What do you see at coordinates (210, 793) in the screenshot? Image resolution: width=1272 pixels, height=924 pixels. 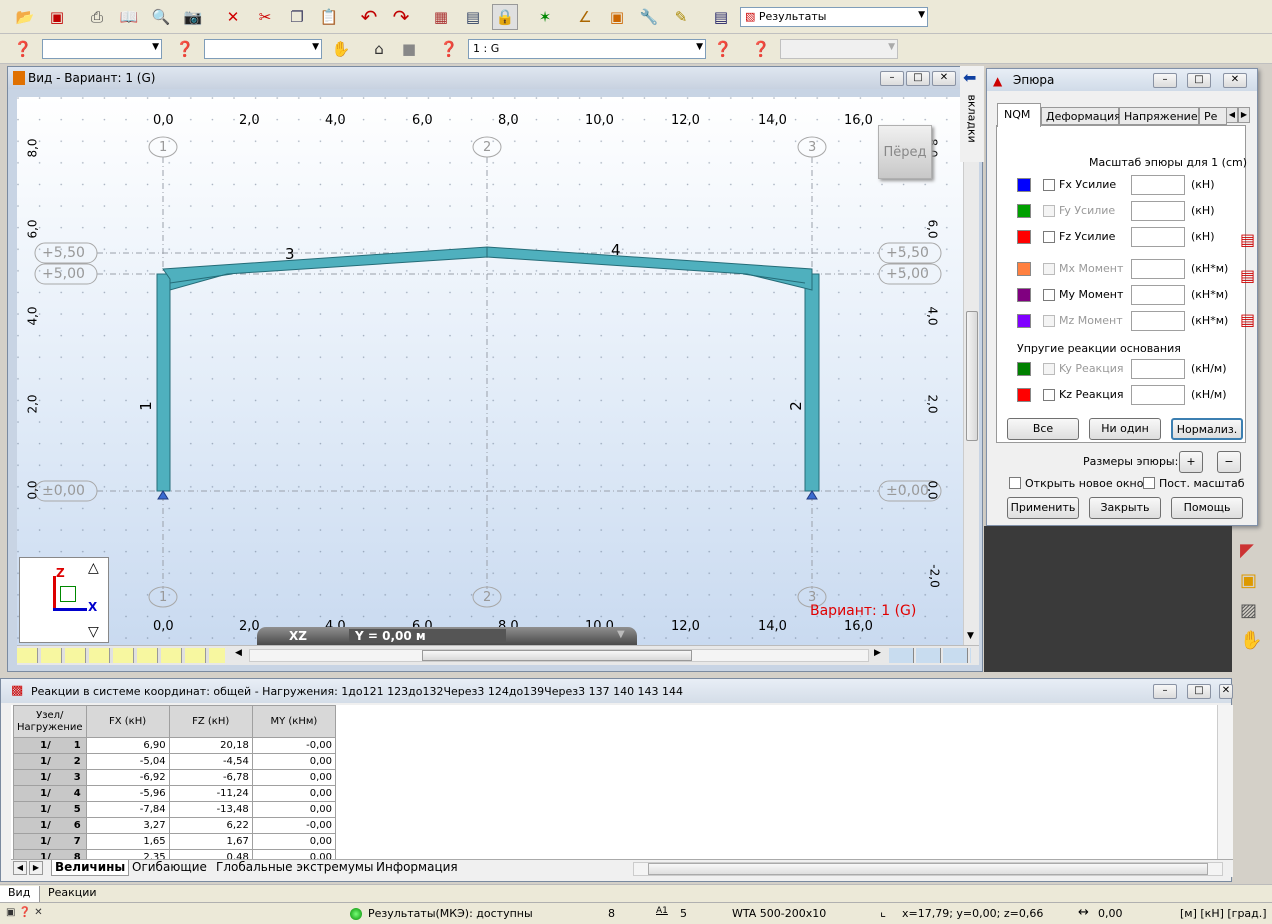 I see `cell-fz: -11,24` at bounding box center [210, 793].